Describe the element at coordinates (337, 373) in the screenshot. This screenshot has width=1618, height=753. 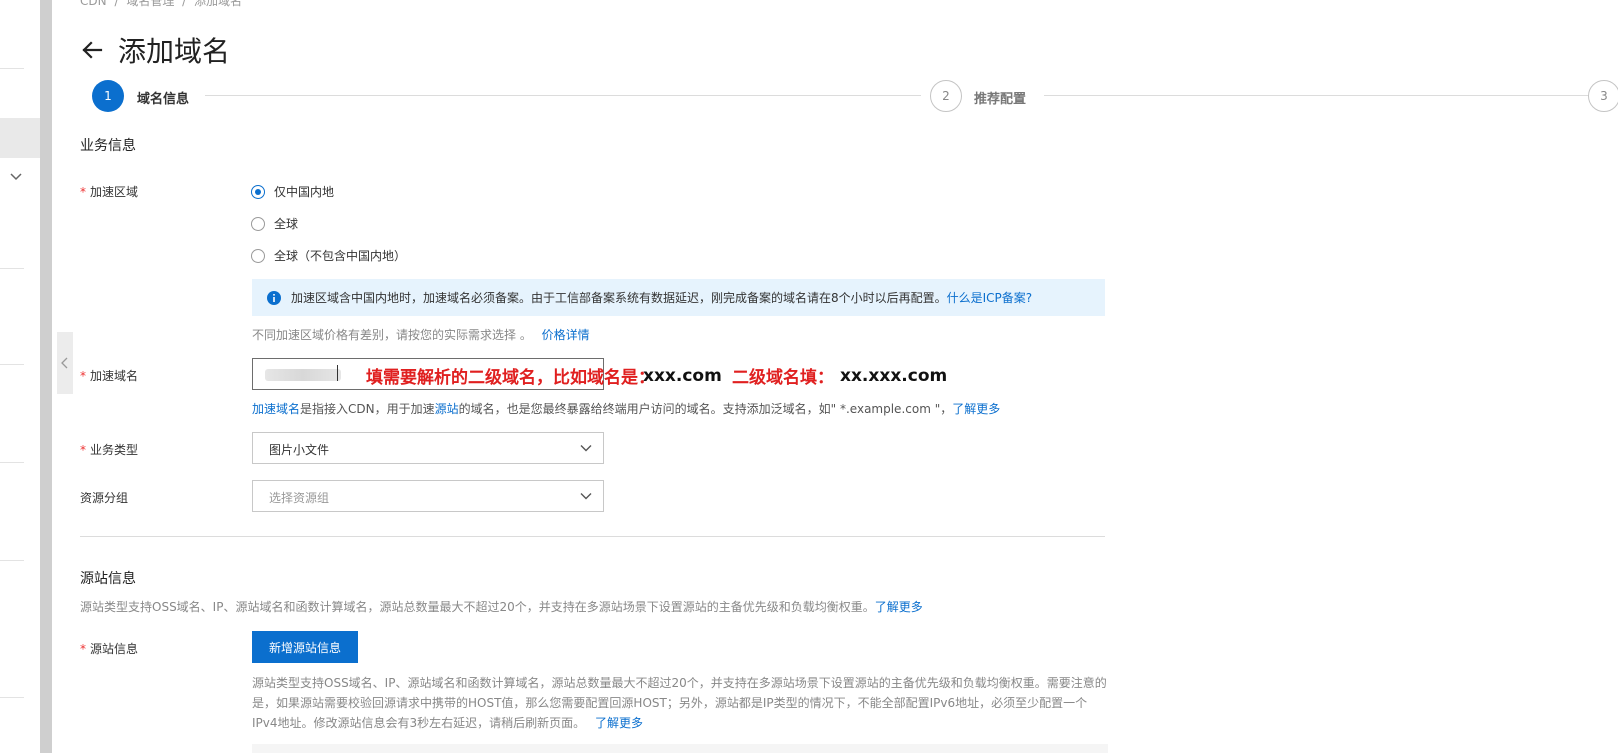
I see `text-caret` at that location.